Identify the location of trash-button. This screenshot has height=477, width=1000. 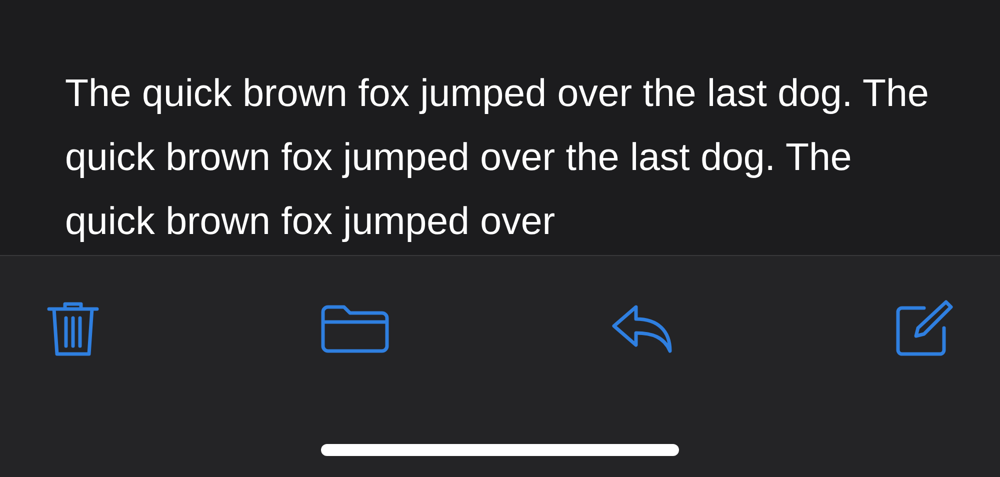
(73, 329).